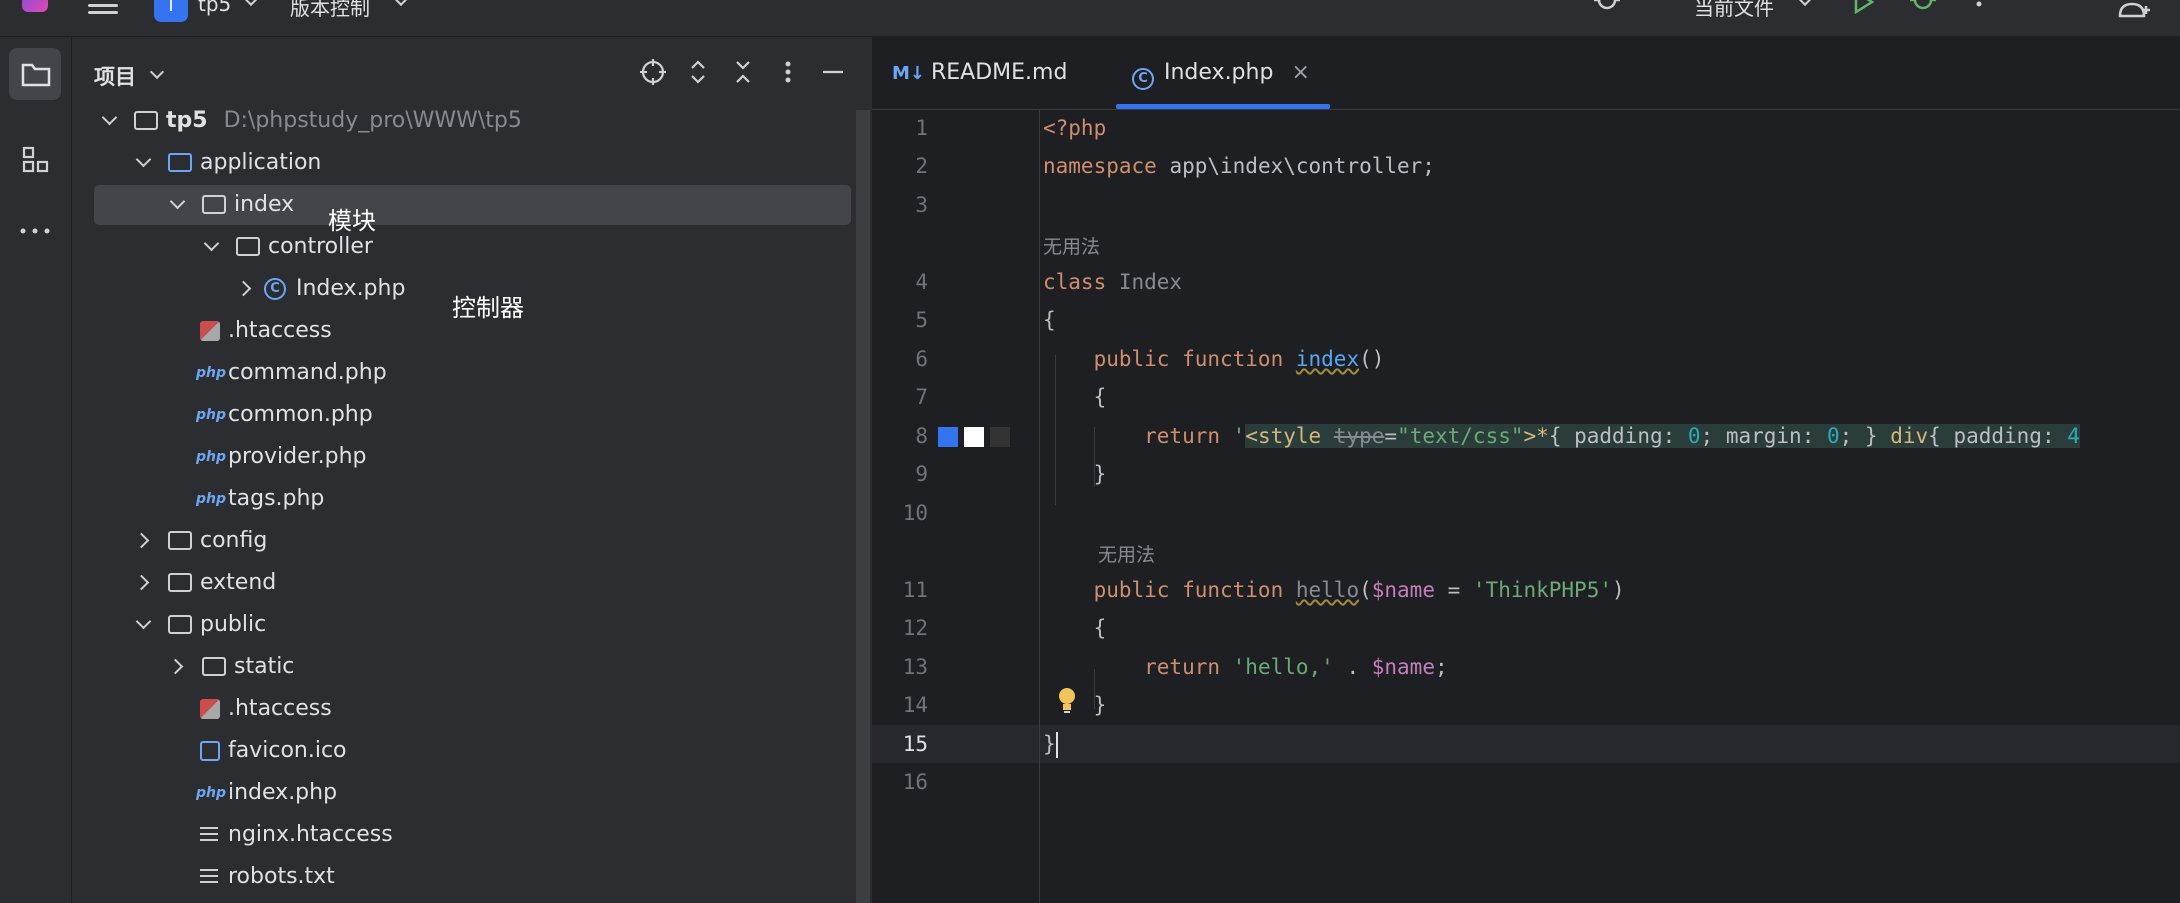 The image size is (2180, 903). I want to click on tree-item-tags-php: php tags.php, so click(474, 499).